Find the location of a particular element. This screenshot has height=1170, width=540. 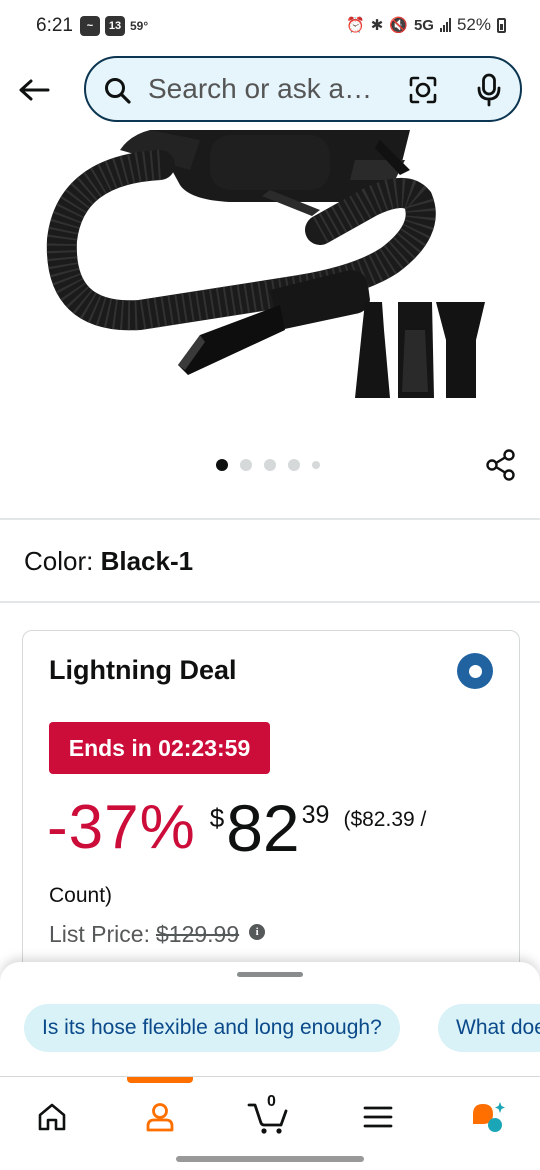

search-header is located at coordinates (270, 91).